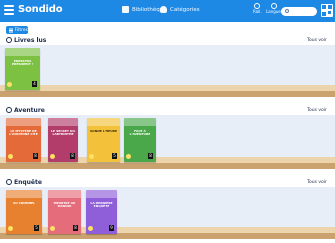 This screenshot has height=243, width=335. I want to click on book-title: FACE À L'AVENTURE, so click(140, 133).